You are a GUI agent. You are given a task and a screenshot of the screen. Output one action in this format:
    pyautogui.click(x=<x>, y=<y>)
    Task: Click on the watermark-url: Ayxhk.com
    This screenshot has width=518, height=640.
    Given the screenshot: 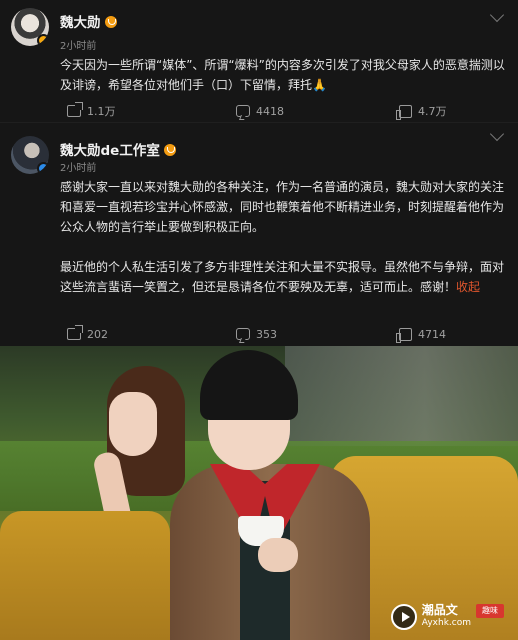 What is the action you would take?
    pyautogui.click(x=446, y=623)
    